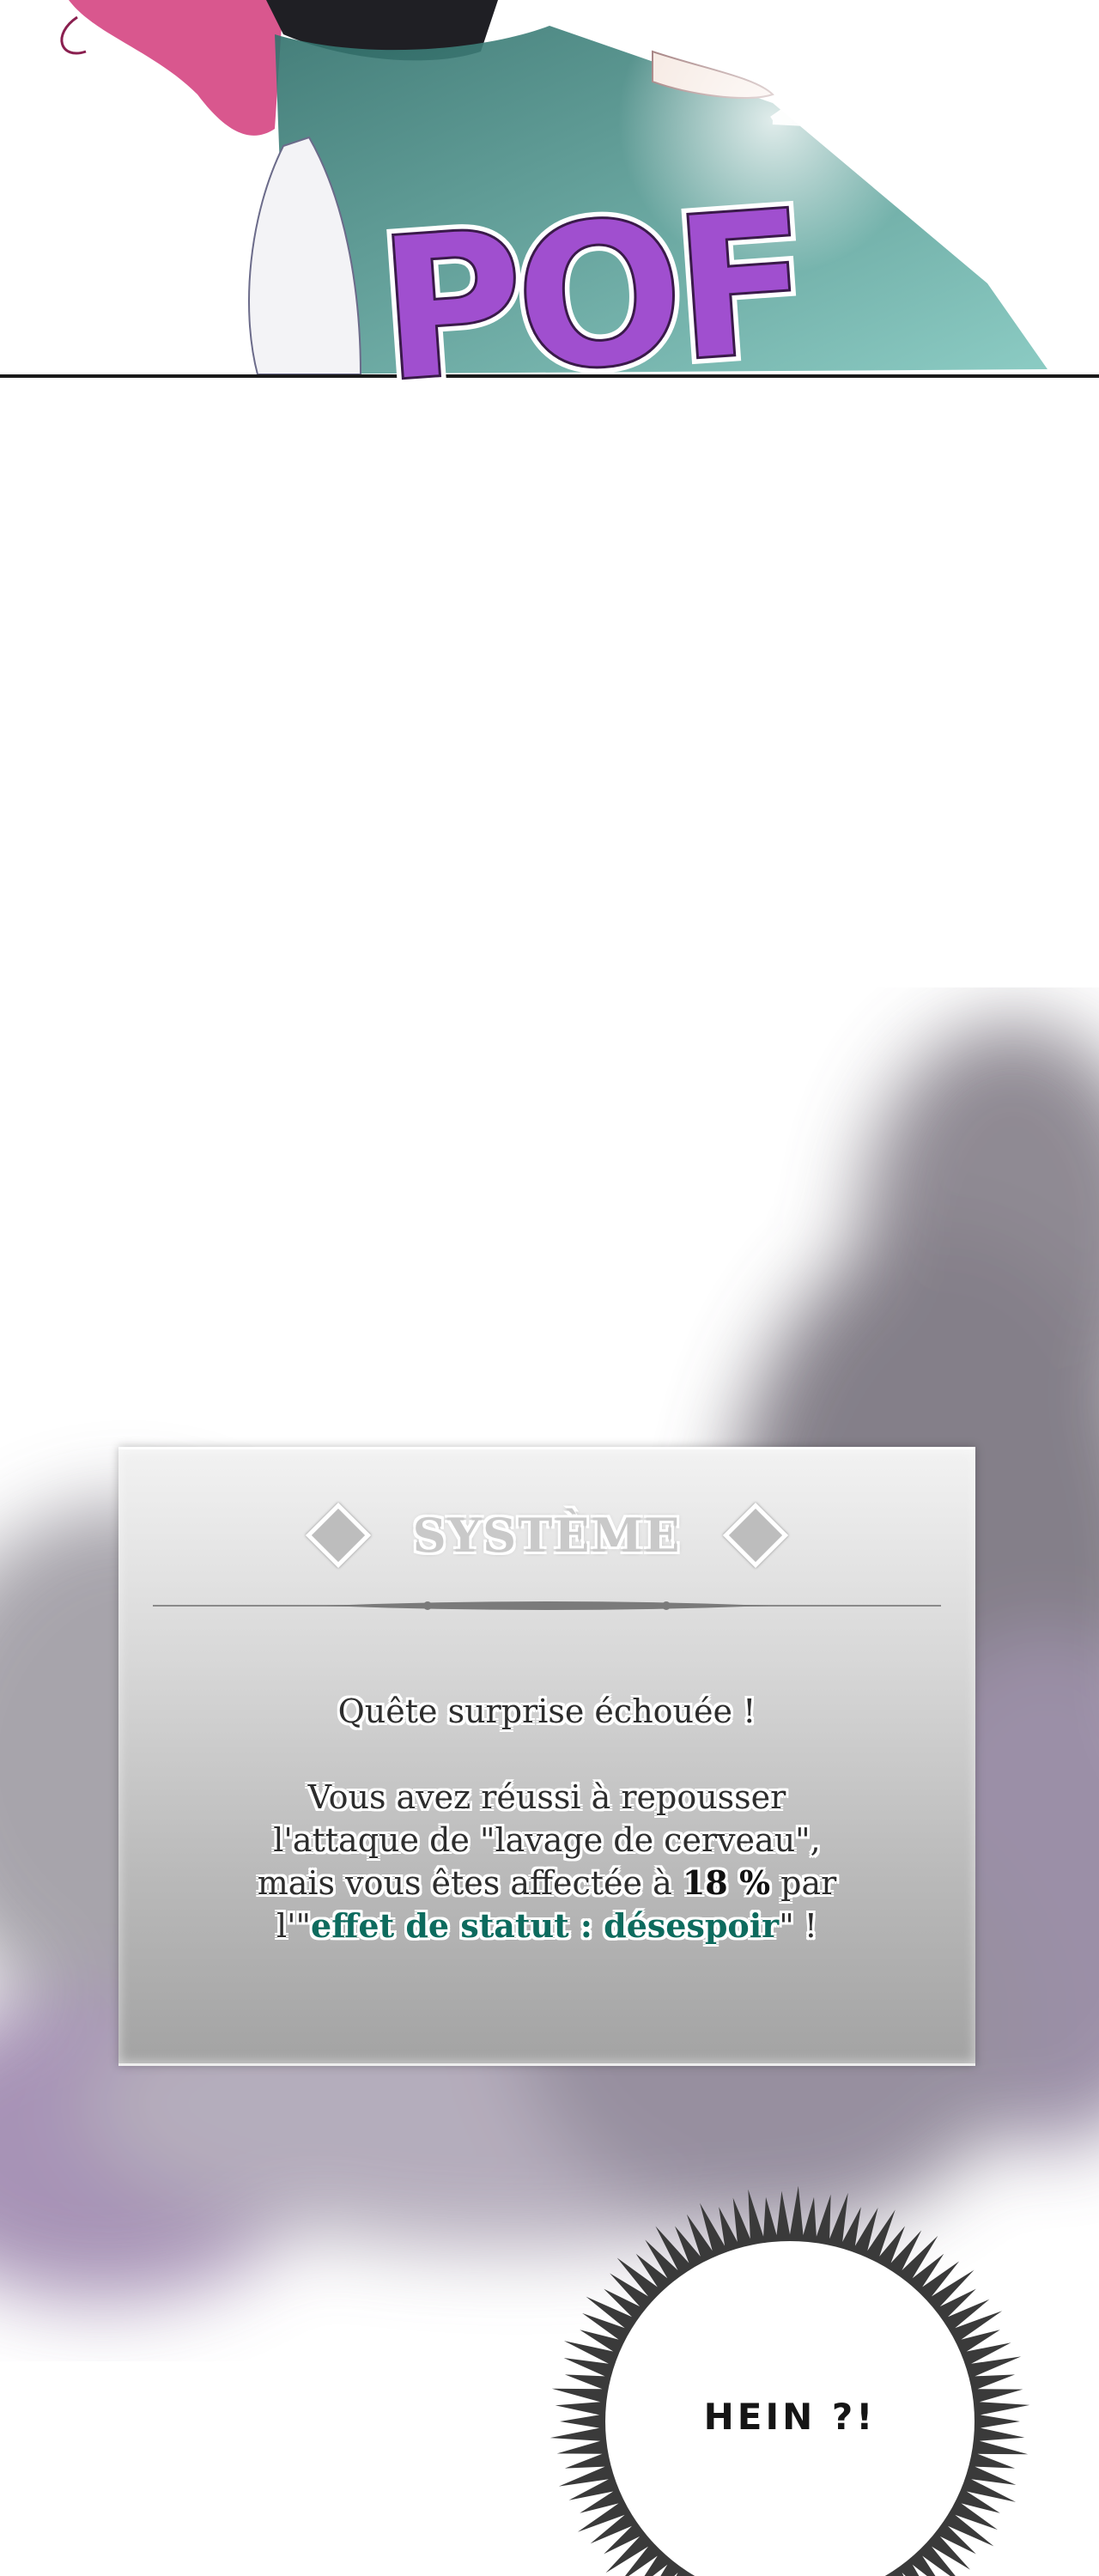  I want to click on sound-effect-outline: POF, so click(590, 297).